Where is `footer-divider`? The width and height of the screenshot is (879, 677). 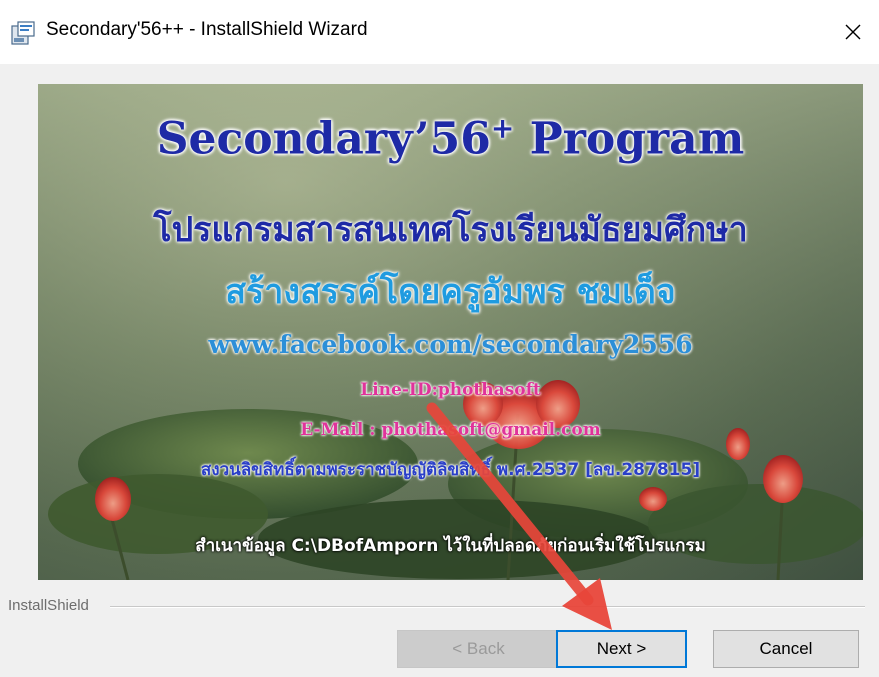
footer-divider is located at coordinates (487, 607).